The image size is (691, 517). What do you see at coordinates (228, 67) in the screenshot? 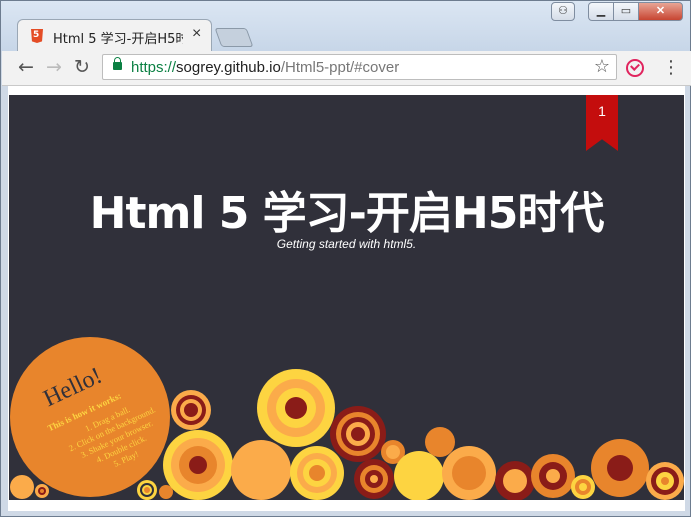
I see `url-host: sogrey.github.io` at bounding box center [228, 67].